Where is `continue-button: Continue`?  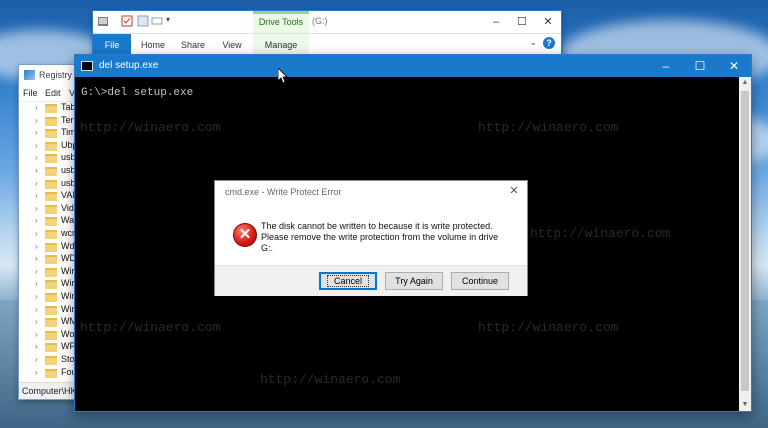
continue-button: Continue is located at coordinates (480, 281).